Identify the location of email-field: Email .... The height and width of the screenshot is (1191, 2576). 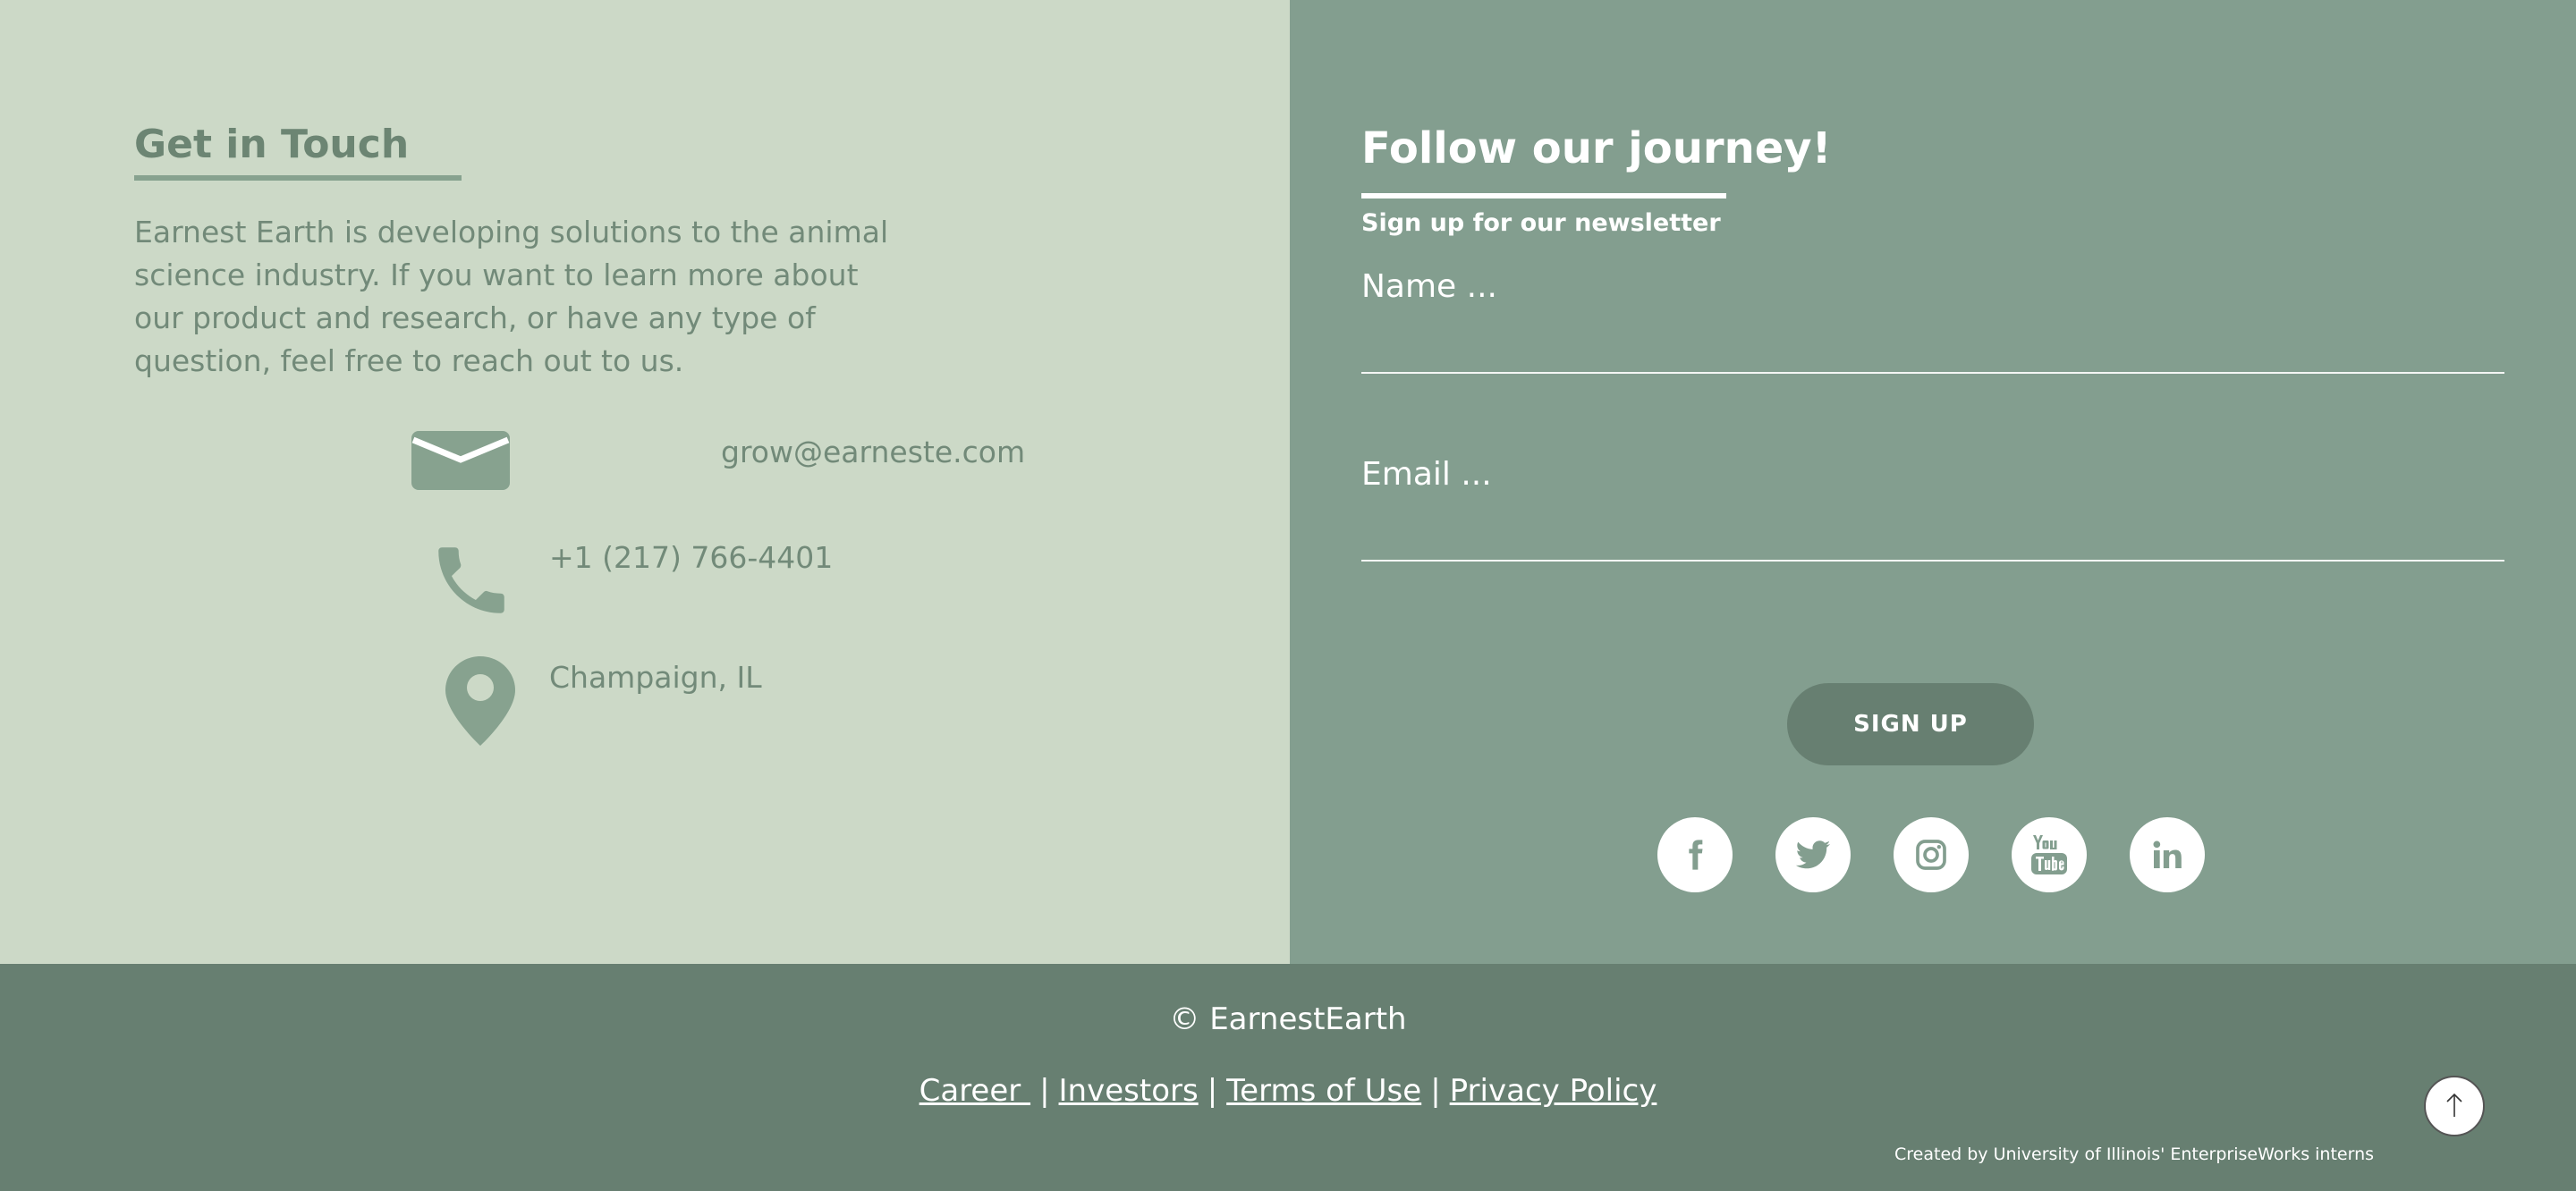
(1932, 509).